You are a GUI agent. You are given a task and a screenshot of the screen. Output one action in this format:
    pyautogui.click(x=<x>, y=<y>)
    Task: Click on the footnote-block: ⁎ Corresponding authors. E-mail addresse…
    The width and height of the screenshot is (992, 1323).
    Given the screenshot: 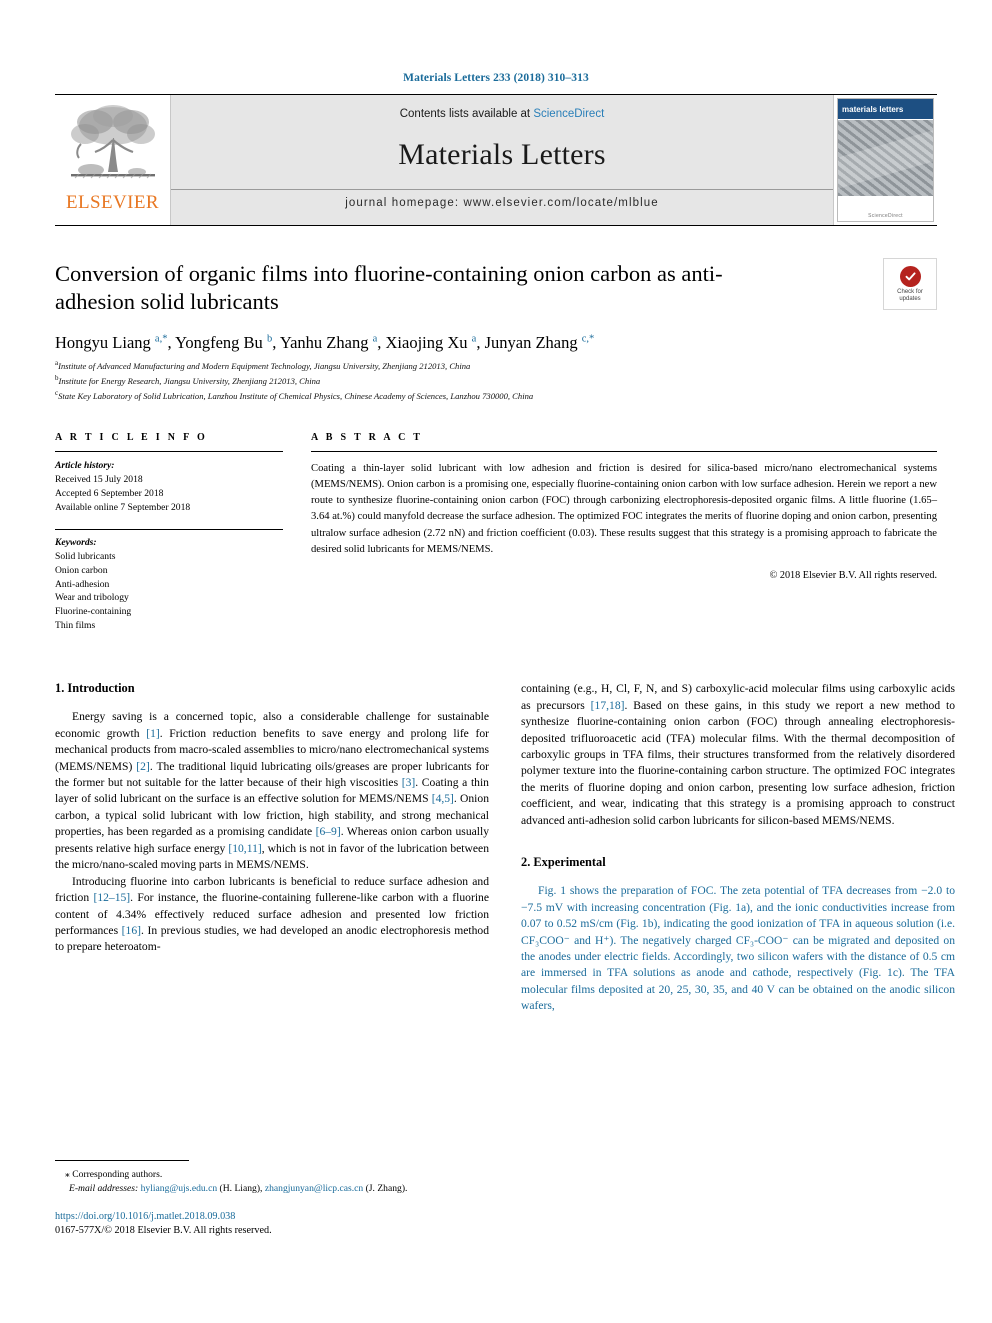 What is the action you would take?
    pyautogui.click(x=272, y=1199)
    